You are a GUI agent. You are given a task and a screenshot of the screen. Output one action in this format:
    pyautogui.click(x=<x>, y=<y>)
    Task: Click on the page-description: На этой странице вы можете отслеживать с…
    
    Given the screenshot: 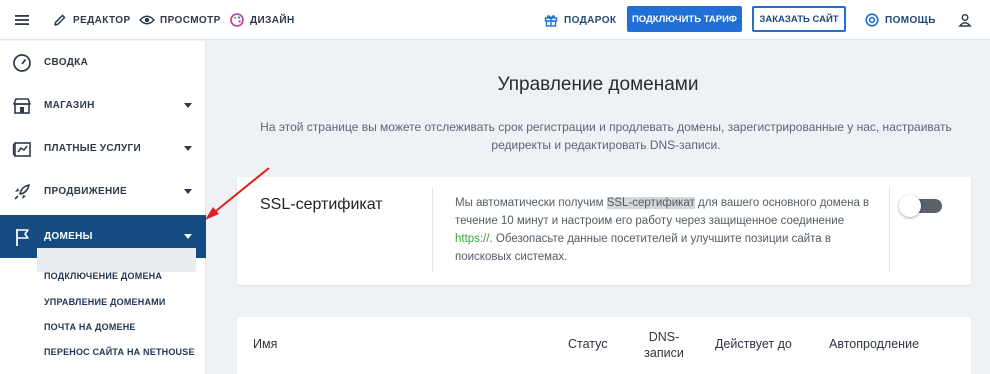 What is the action you would take?
    pyautogui.click(x=606, y=136)
    